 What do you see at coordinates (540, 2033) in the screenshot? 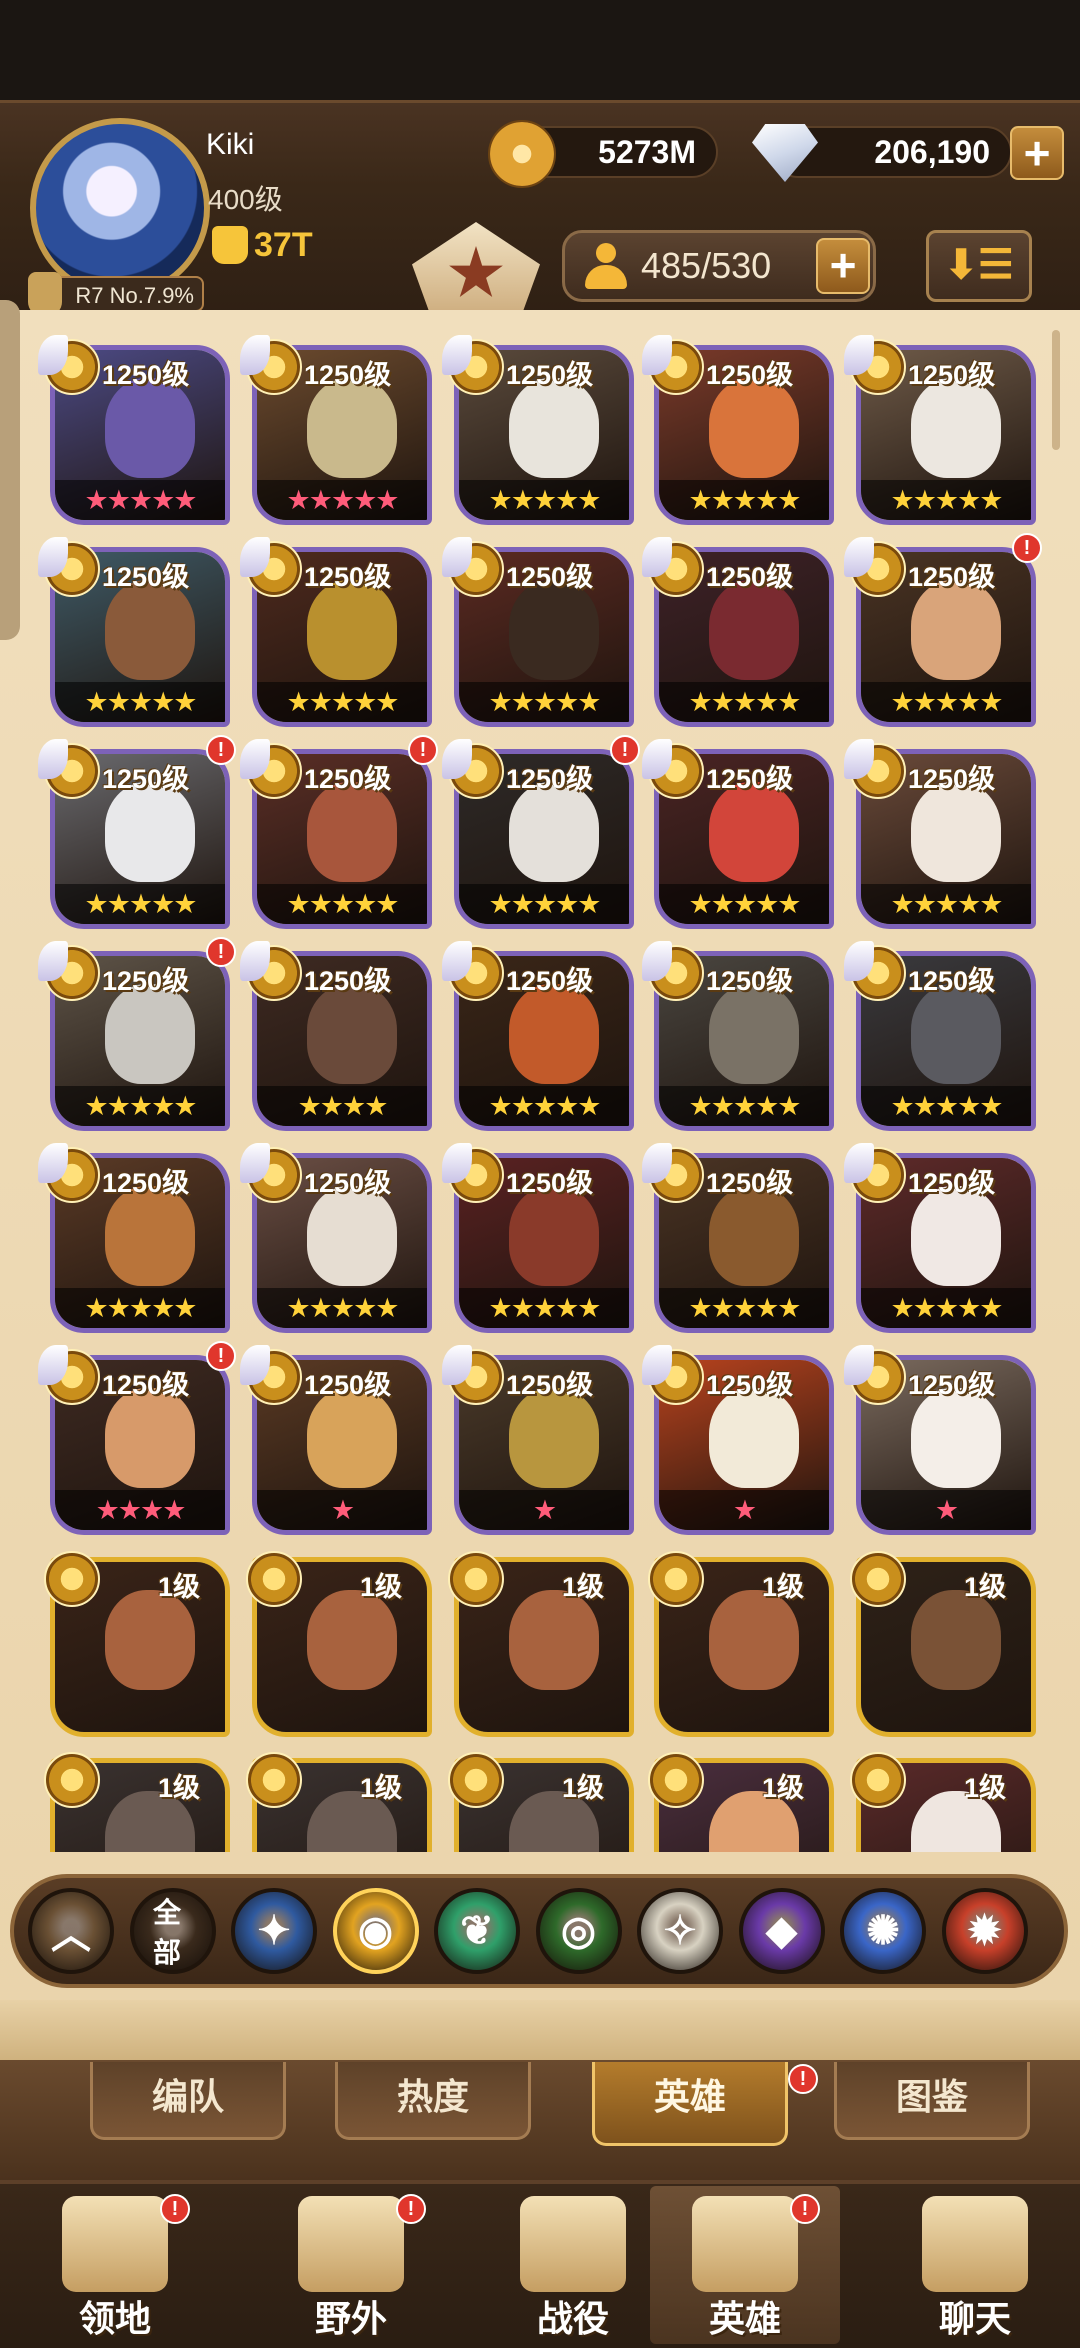
I see `panel-bottom-edge` at bounding box center [540, 2033].